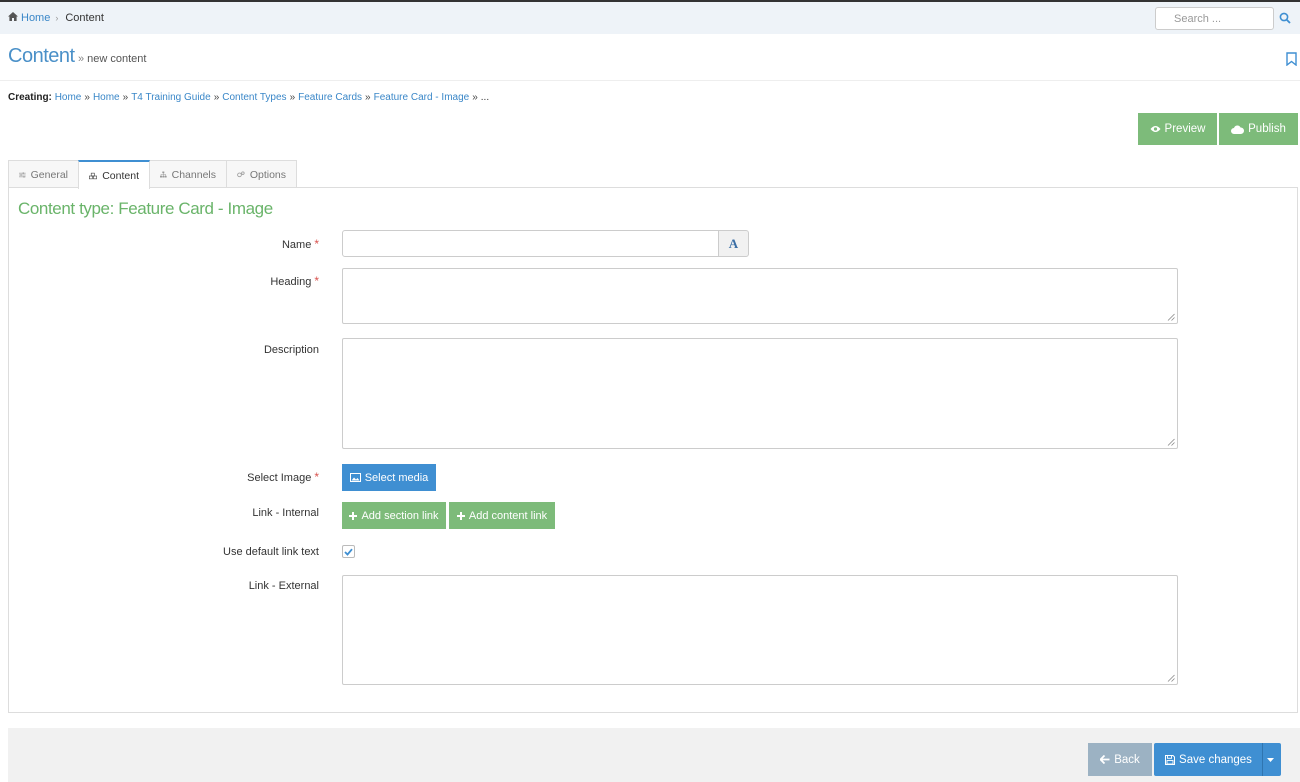  I want to click on heading-textarea, so click(760, 296).